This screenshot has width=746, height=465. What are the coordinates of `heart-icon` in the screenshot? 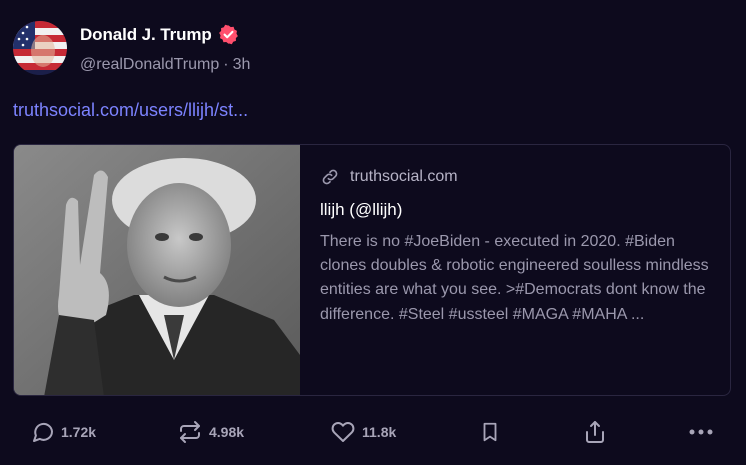 It's located at (343, 432).